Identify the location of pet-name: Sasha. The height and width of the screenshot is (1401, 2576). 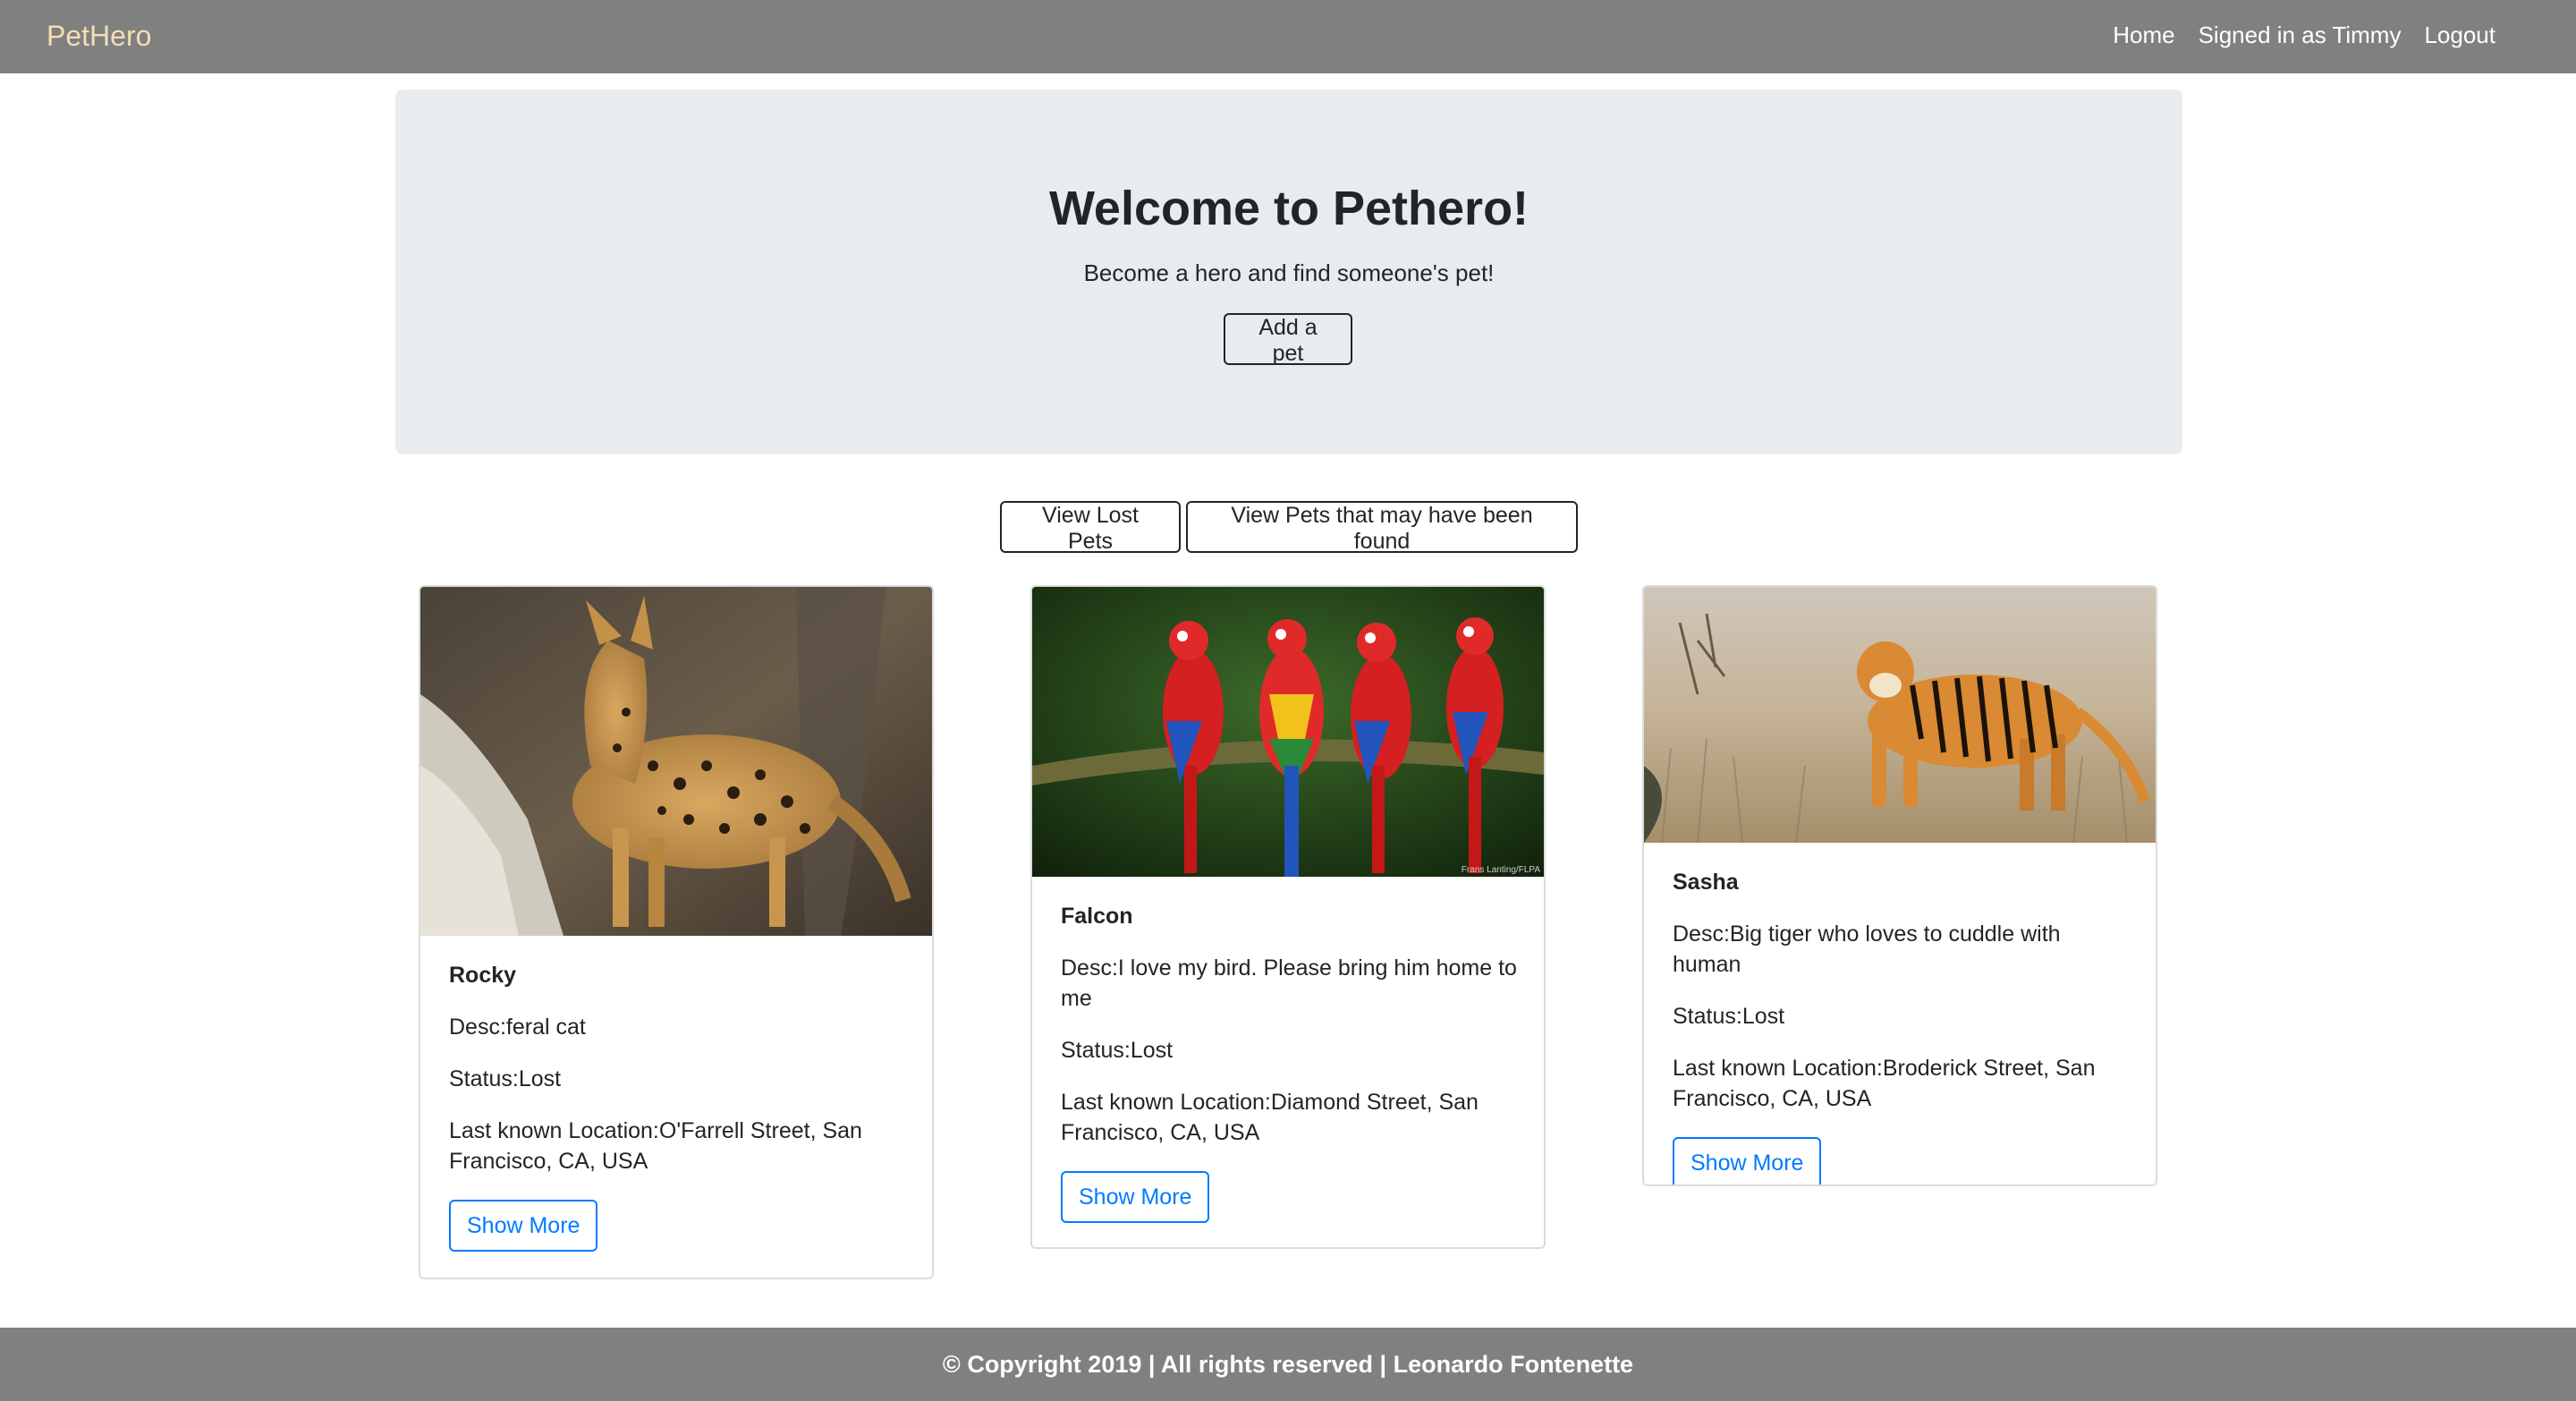
(1706, 882).